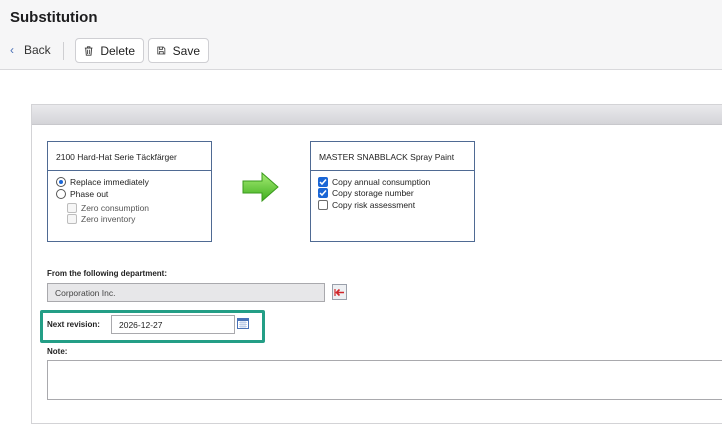 Image resolution: width=722 pixels, height=424 pixels. Describe the element at coordinates (186, 292) in the screenshot. I see `department-field: Corporation Inc.` at that location.